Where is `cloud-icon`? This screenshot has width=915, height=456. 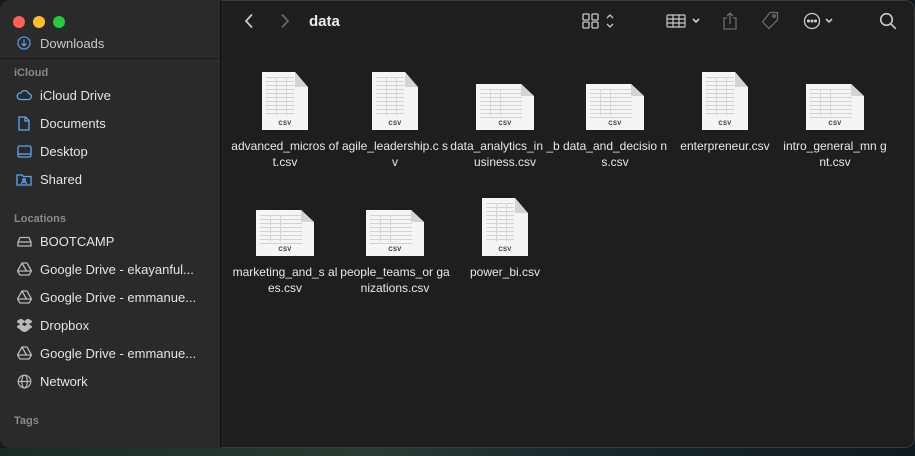
cloud-icon is located at coordinates (24, 95).